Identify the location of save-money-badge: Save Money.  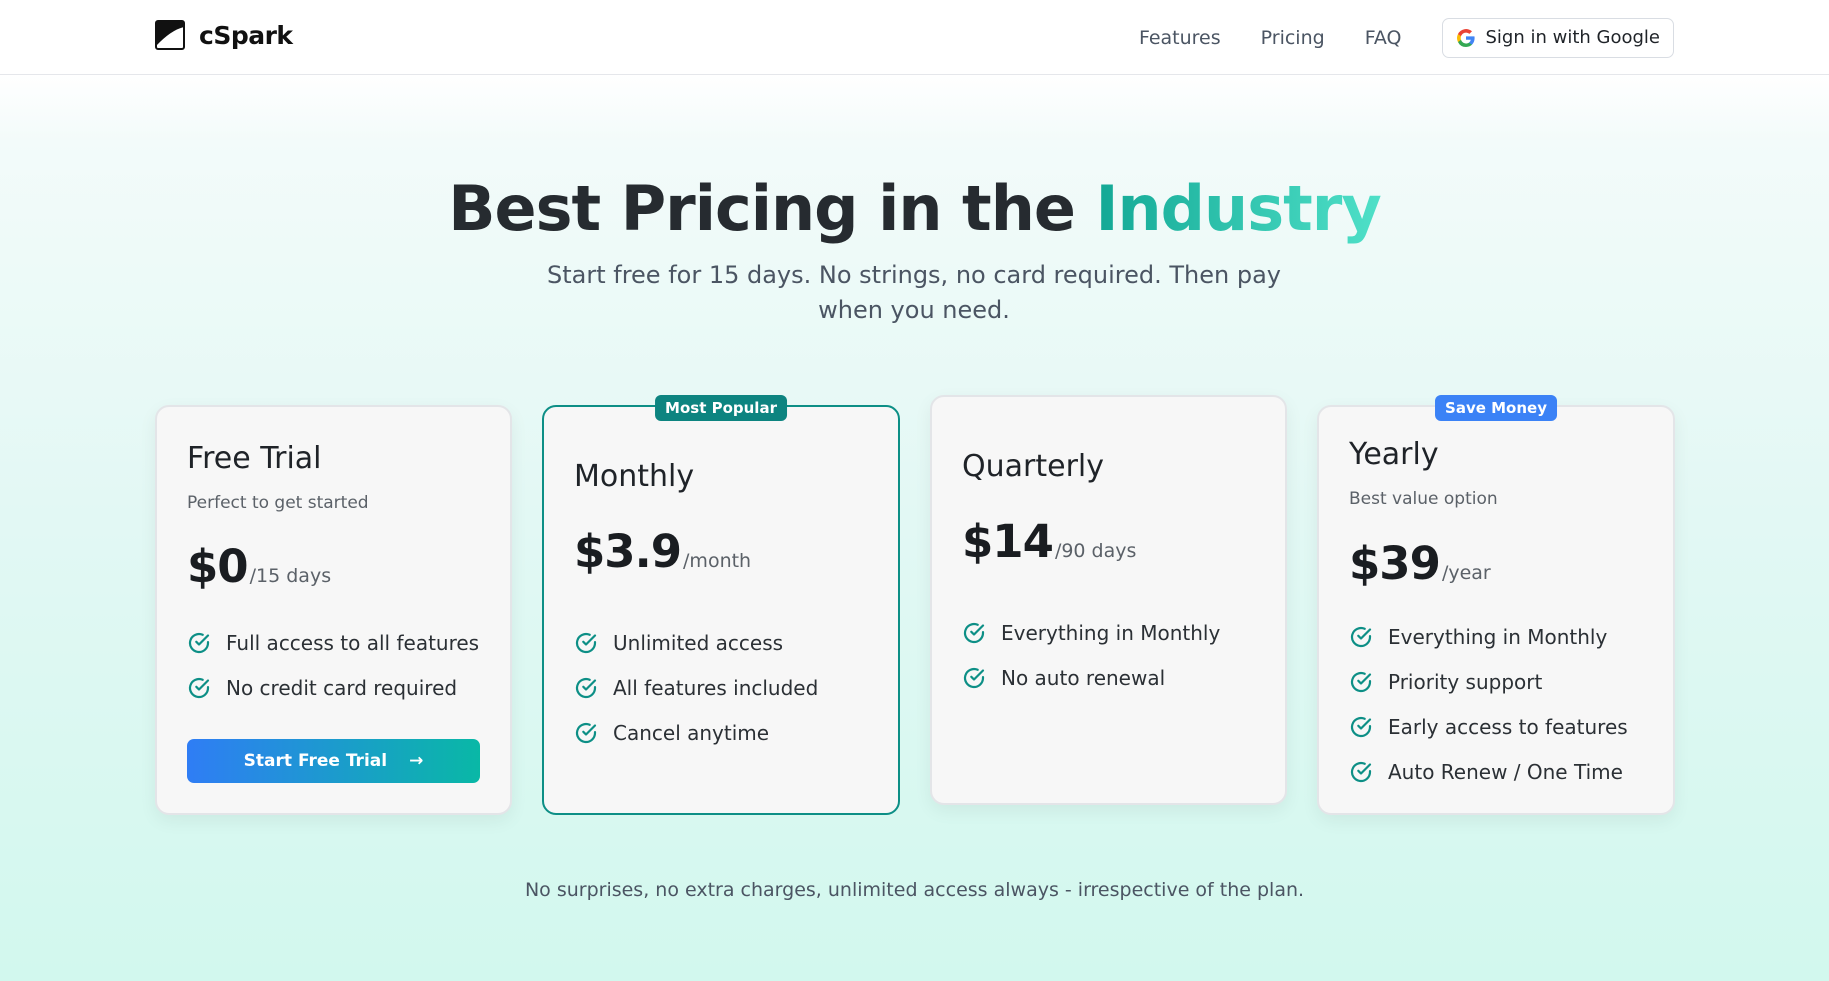
(1496, 408).